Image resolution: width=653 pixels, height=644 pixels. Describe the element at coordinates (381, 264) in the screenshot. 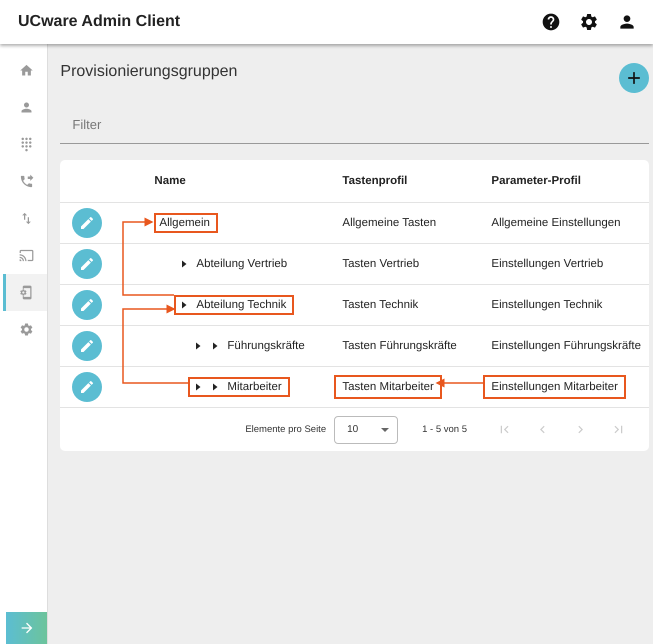

I see `table-cell: Tasten Vertrieb` at that location.